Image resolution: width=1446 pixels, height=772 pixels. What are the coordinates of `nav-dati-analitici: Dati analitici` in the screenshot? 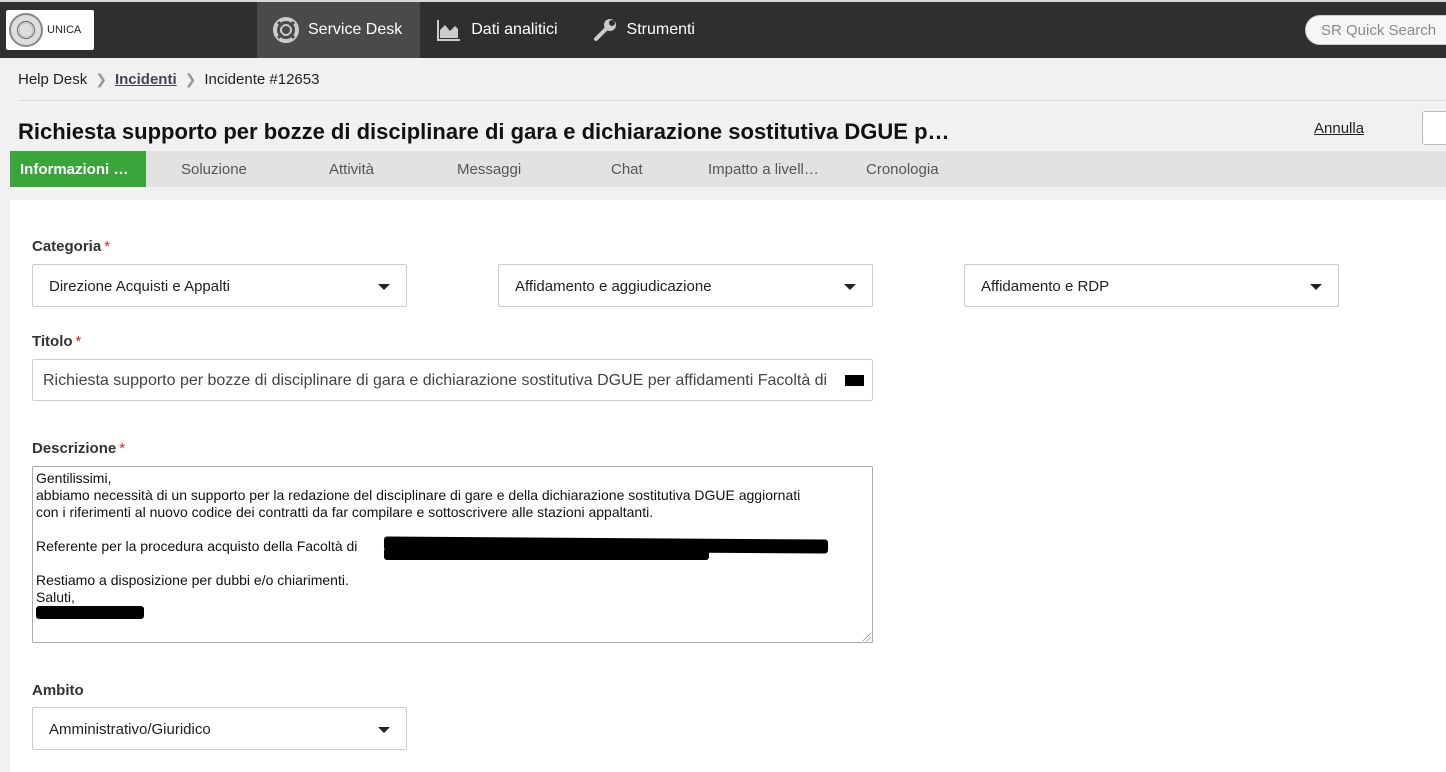 It's located at (497, 30).